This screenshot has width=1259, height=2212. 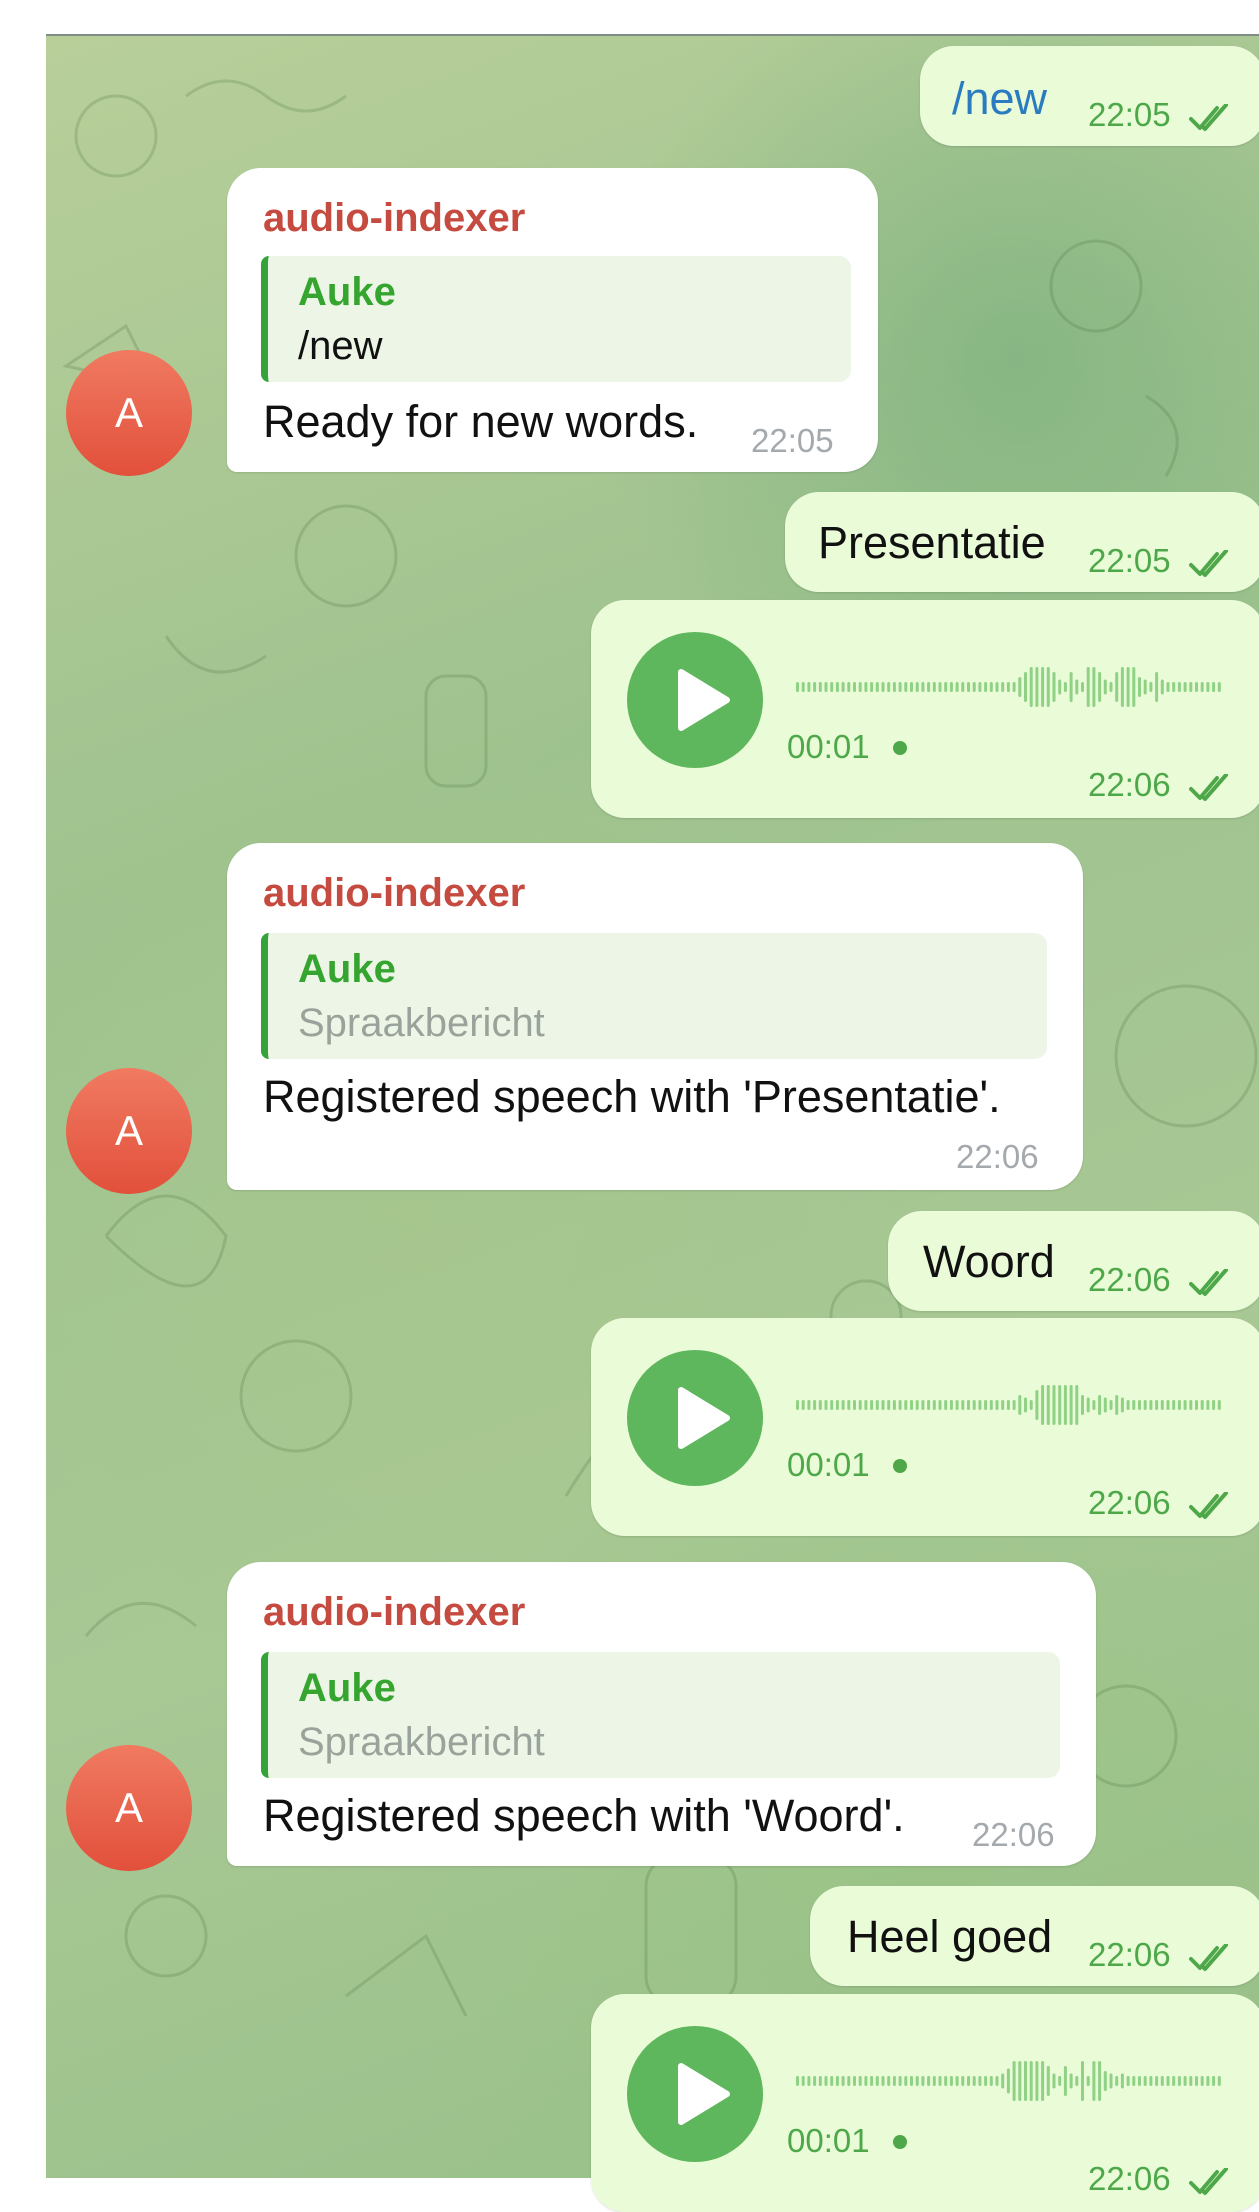 What do you see at coordinates (1089, 96) in the screenshot?
I see `outgoing-message: /new 22:05` at bounding box center [1089, 96].